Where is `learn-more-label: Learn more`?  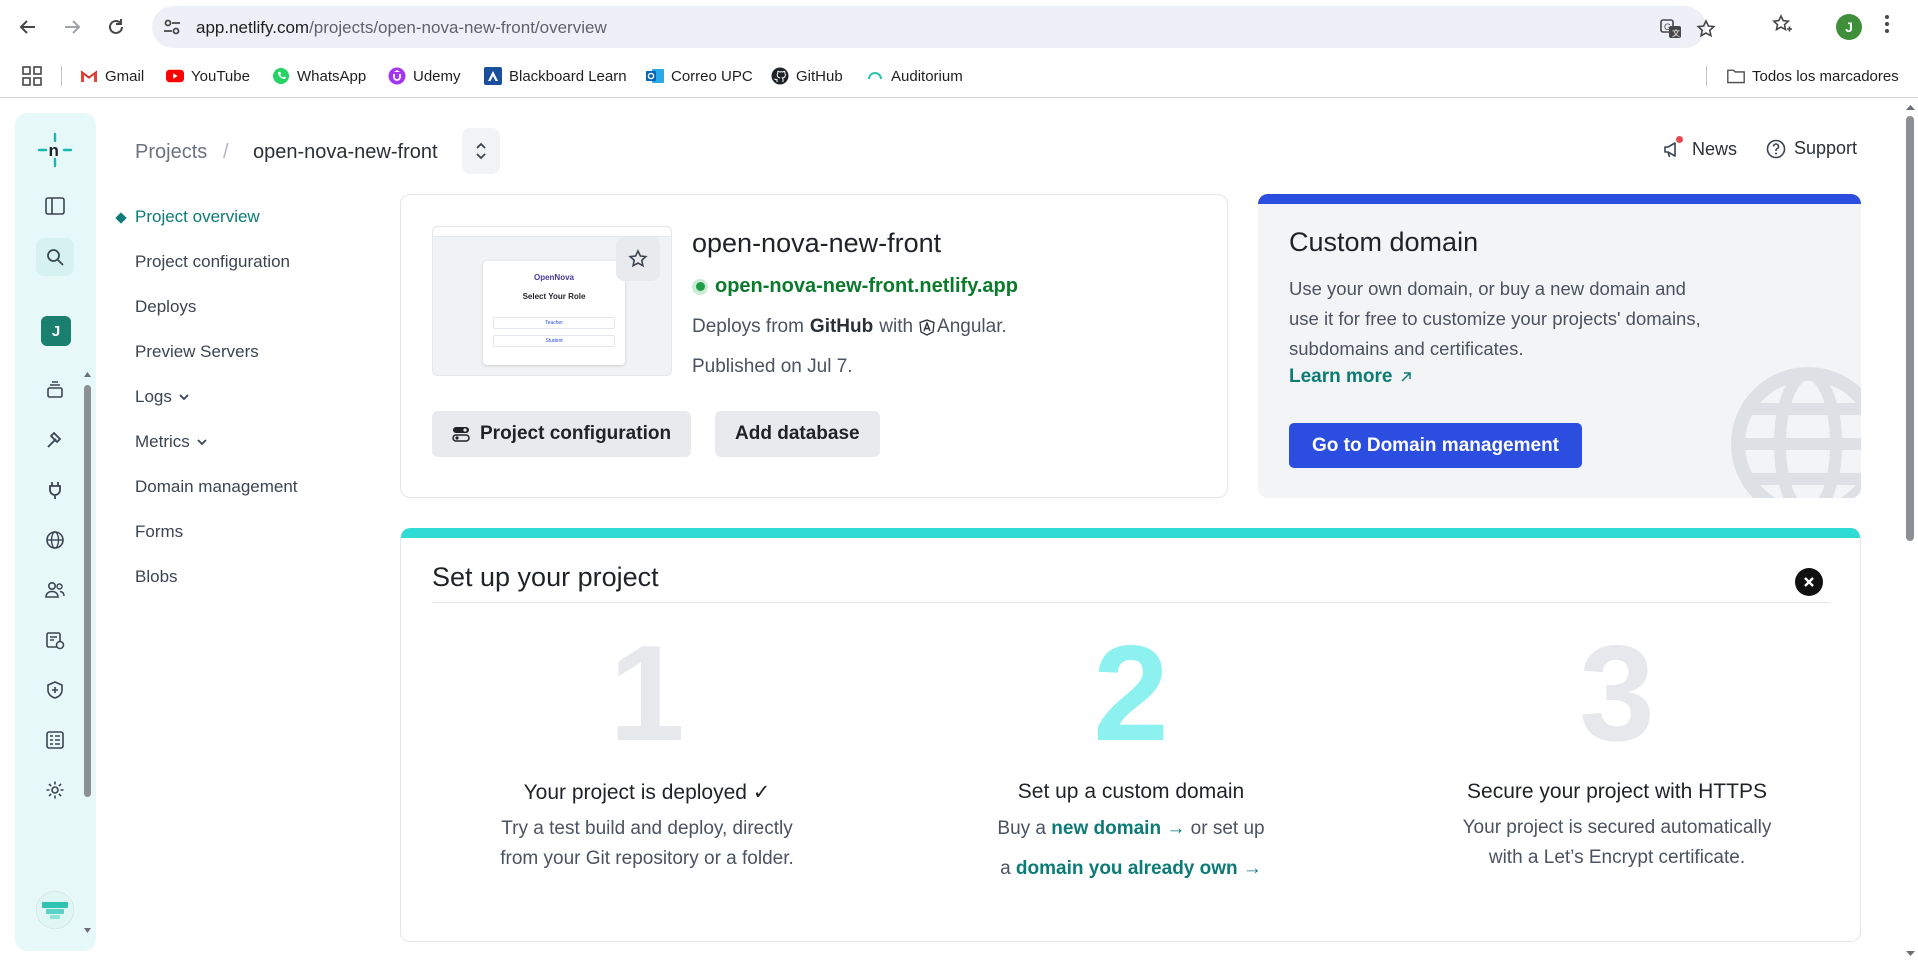 learn-more-label: Learn more is located at coordinates (1341, 376).